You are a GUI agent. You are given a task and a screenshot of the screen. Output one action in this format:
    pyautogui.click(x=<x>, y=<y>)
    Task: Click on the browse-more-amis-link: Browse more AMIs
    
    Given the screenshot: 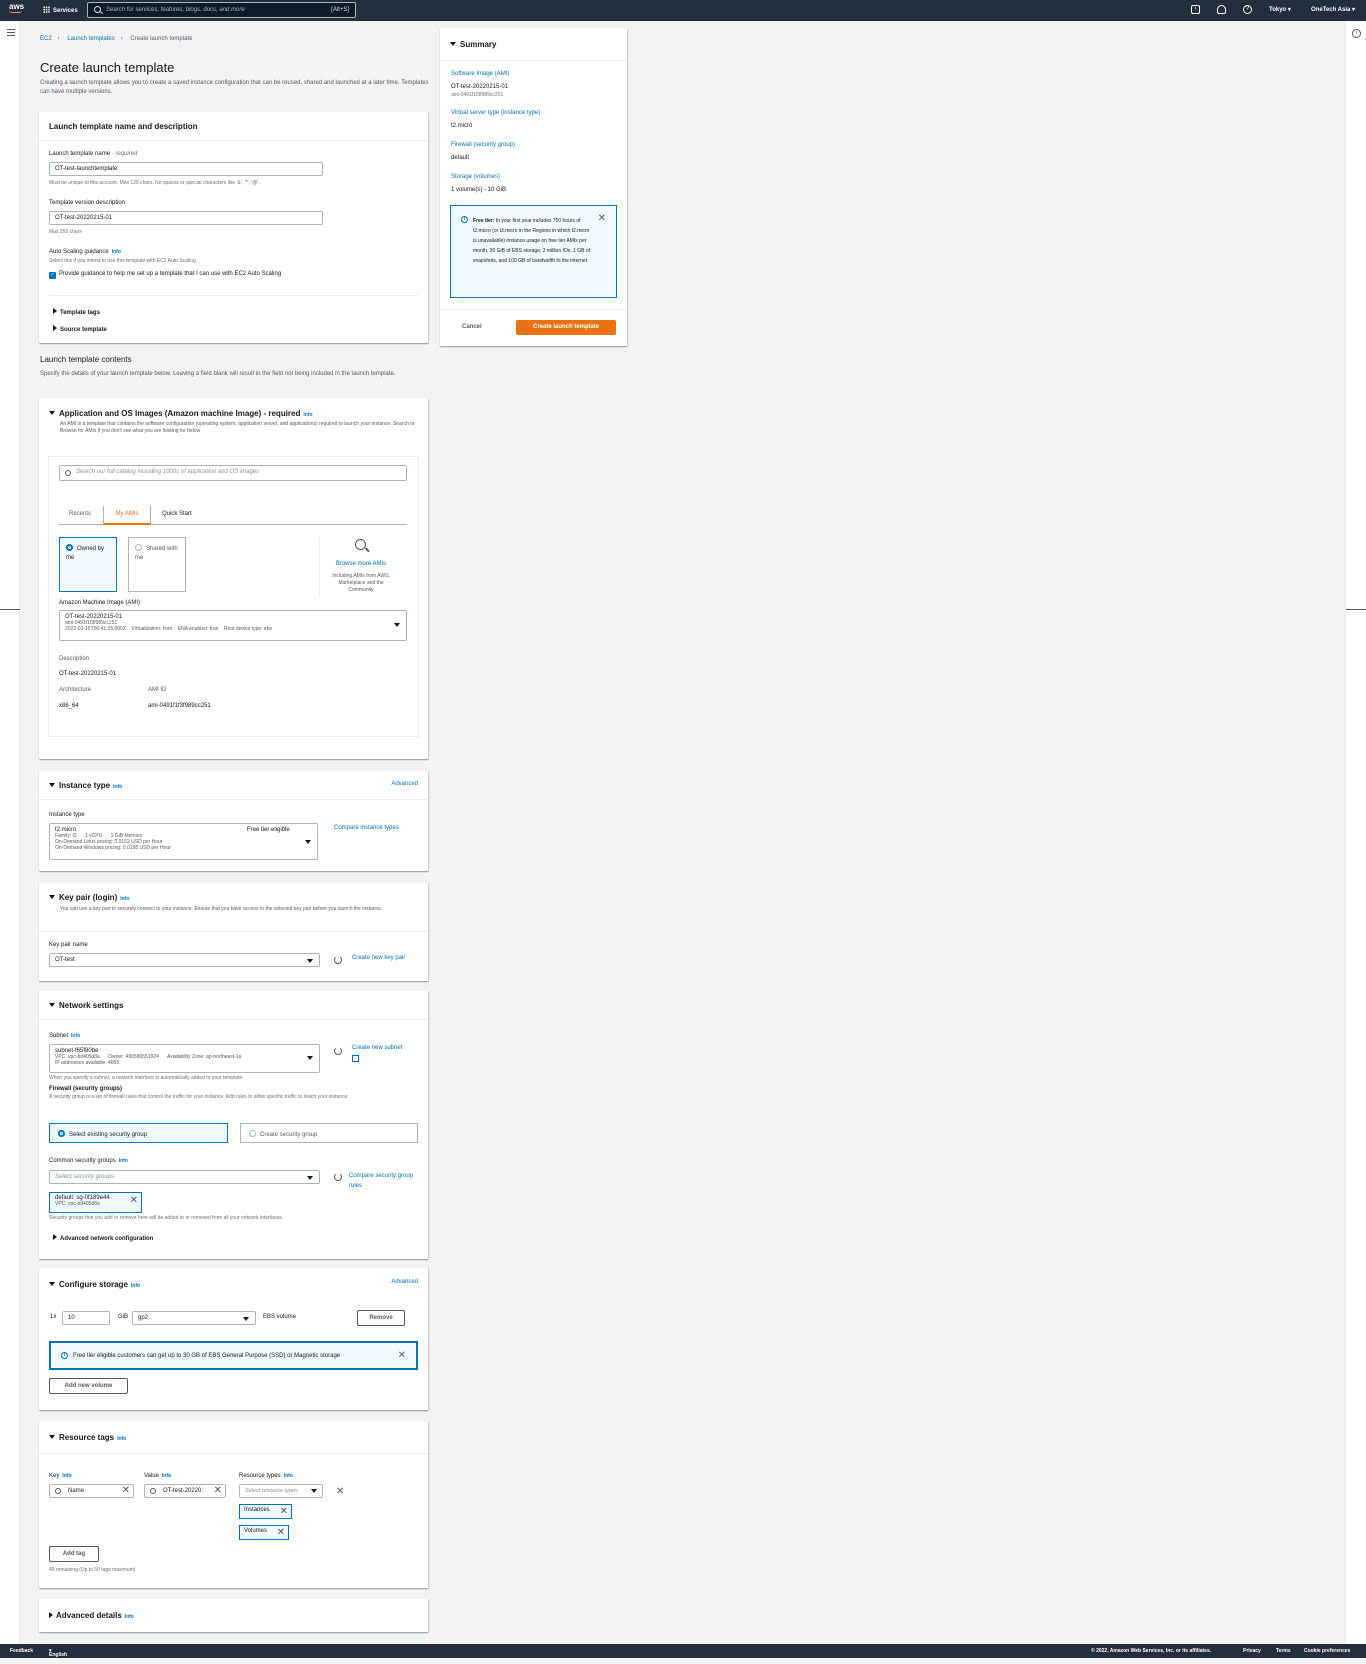 What is the action you would take?
    pyautogui.click(x=361, y=564)
    